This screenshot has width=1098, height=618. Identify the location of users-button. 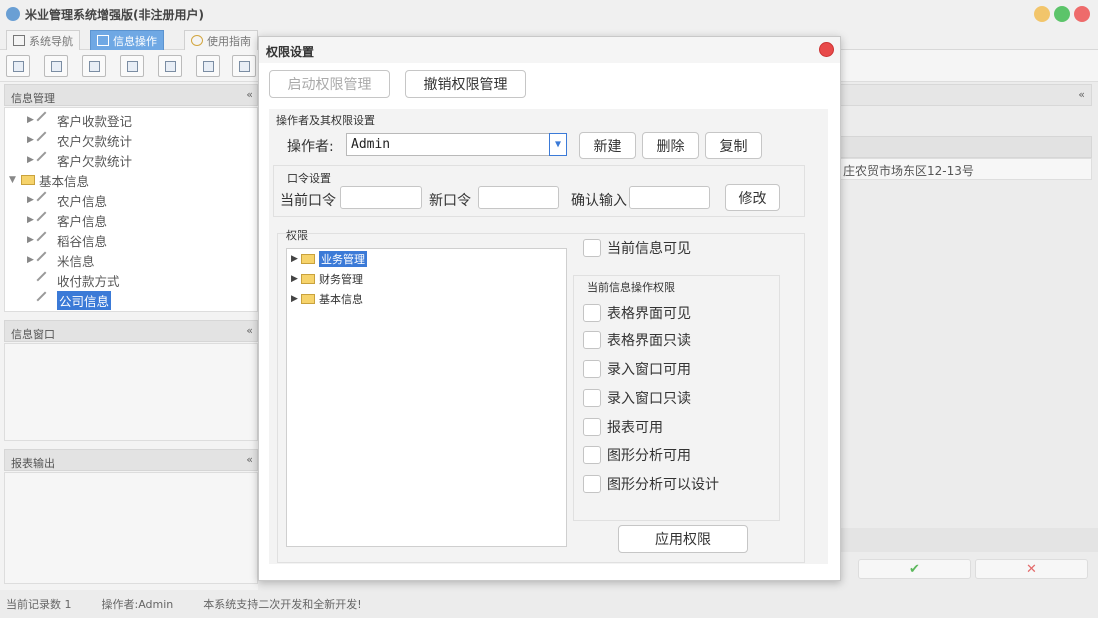
(132, 66).